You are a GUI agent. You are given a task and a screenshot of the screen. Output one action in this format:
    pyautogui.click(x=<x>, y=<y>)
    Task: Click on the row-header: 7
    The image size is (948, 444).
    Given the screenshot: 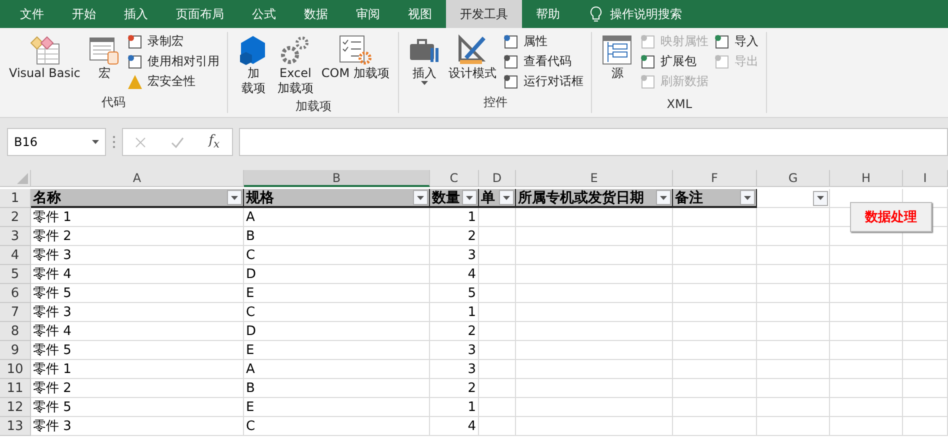 What is the action you would take?
    pyautogui.click(x=15, y=312)
    